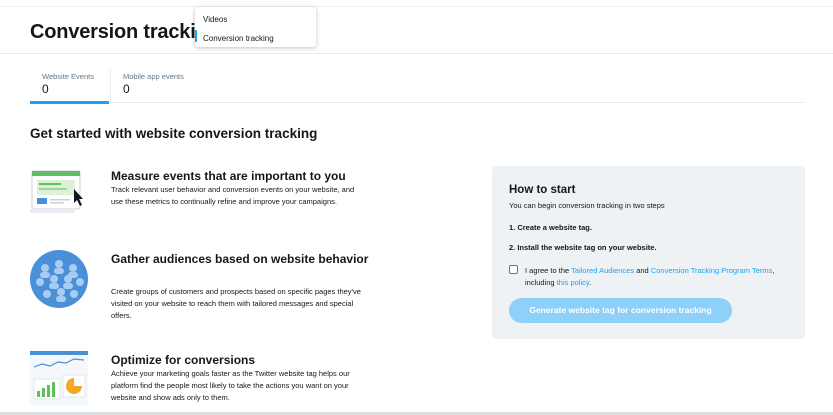 Image resolution: width=833 pixels, height=415 pixels. I want to click on tab-label: Mobile app events, so click(153, 76).